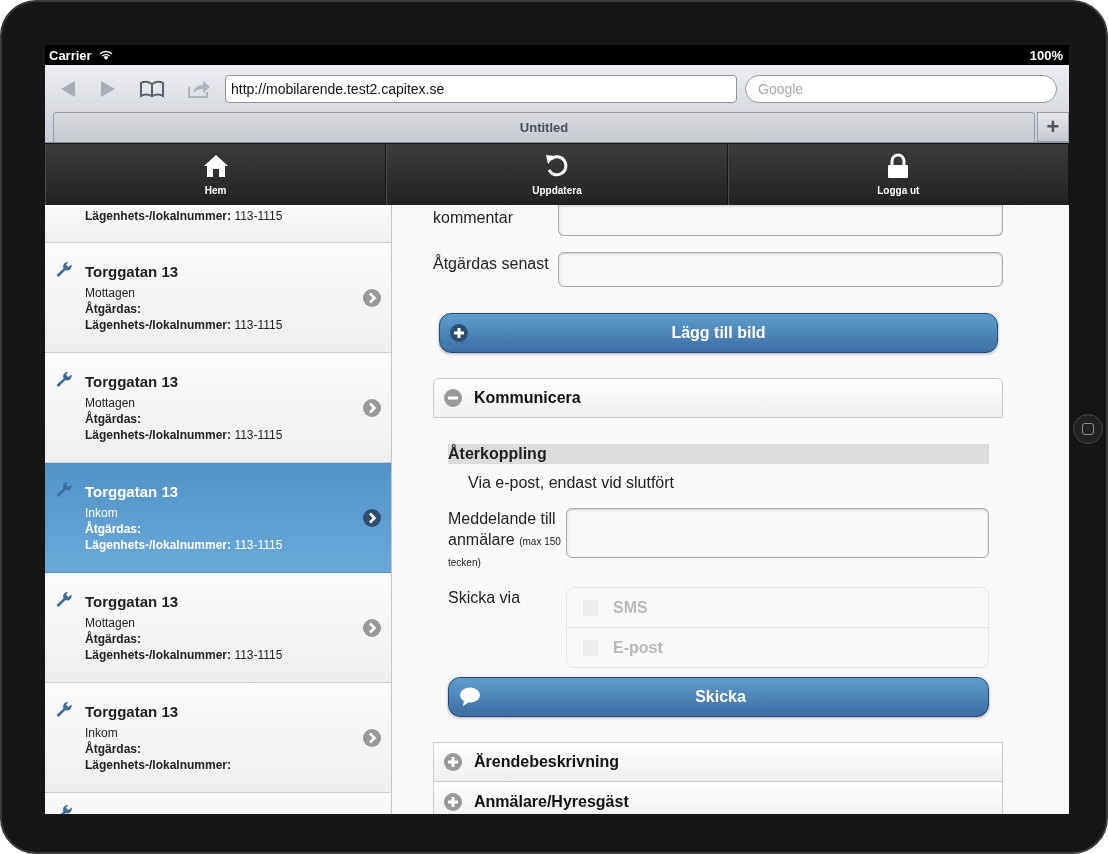 The height and width of the screenshot is (854, 1108). I want to click on send-button: Skicka, so click(718, 697).